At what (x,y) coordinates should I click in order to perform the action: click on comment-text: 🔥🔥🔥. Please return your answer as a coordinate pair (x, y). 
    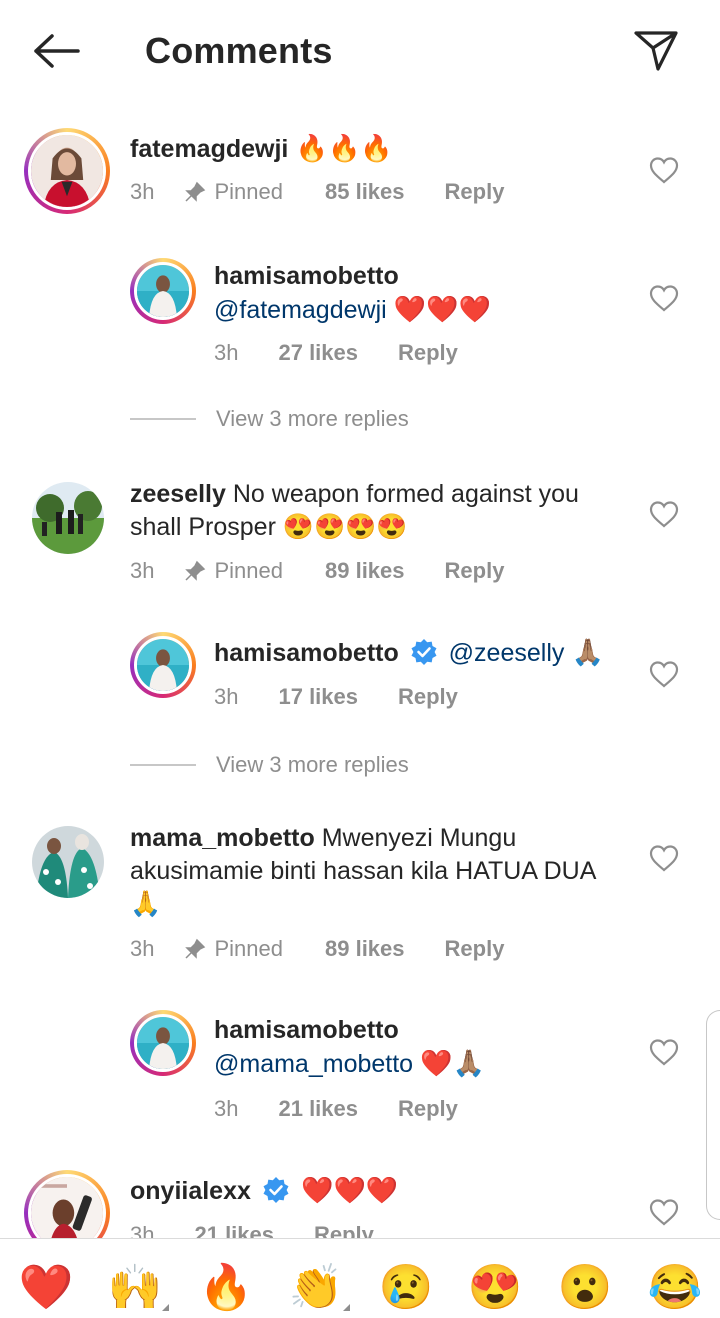
    Looking at the image, I should click on (340, 148).